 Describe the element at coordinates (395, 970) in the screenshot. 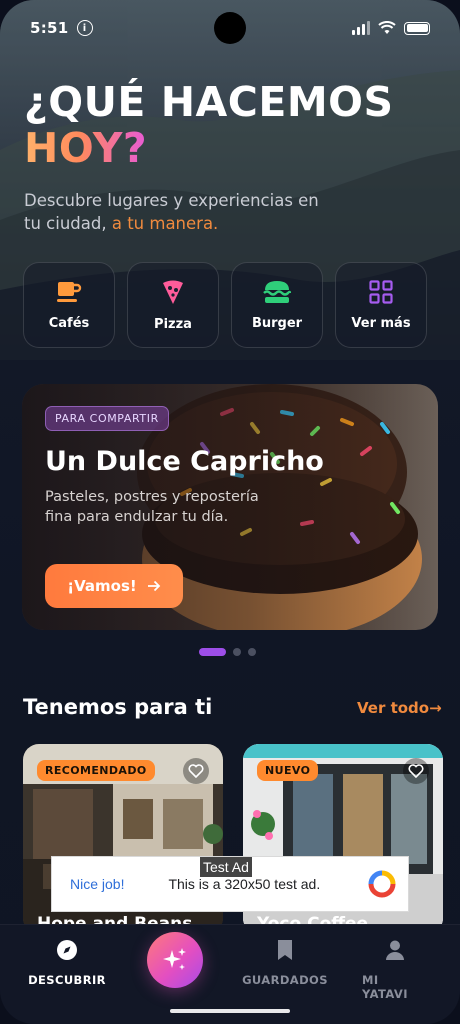

I see `nav-profile: MI YATAVI` at that location.